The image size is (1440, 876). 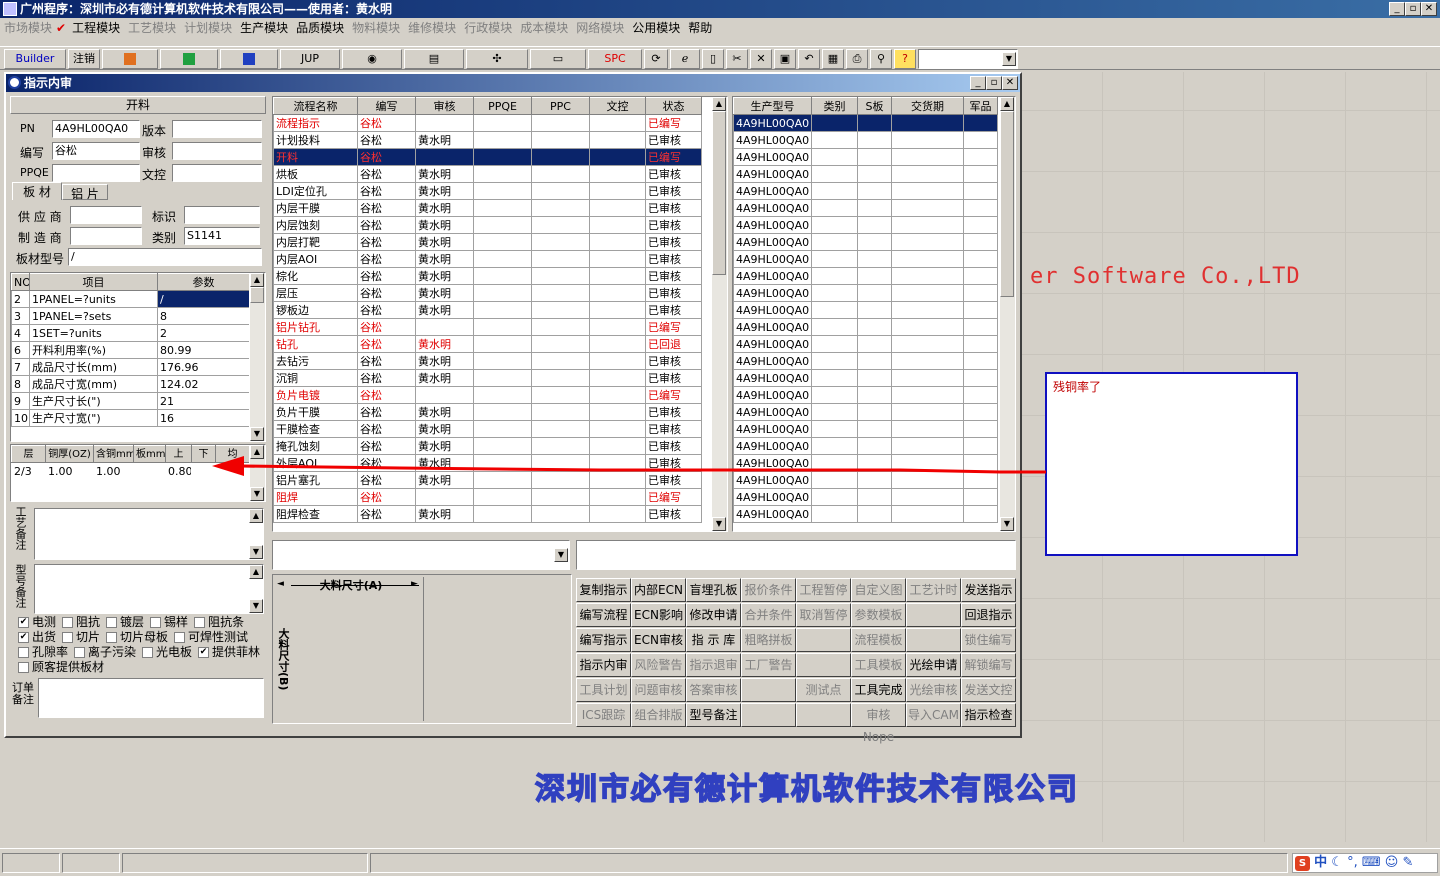 What do you see at coordinates (130, 299) in the screenshot?
I see `table-row: 2 1PANEL=?units /` at bounding box center [130, 299].